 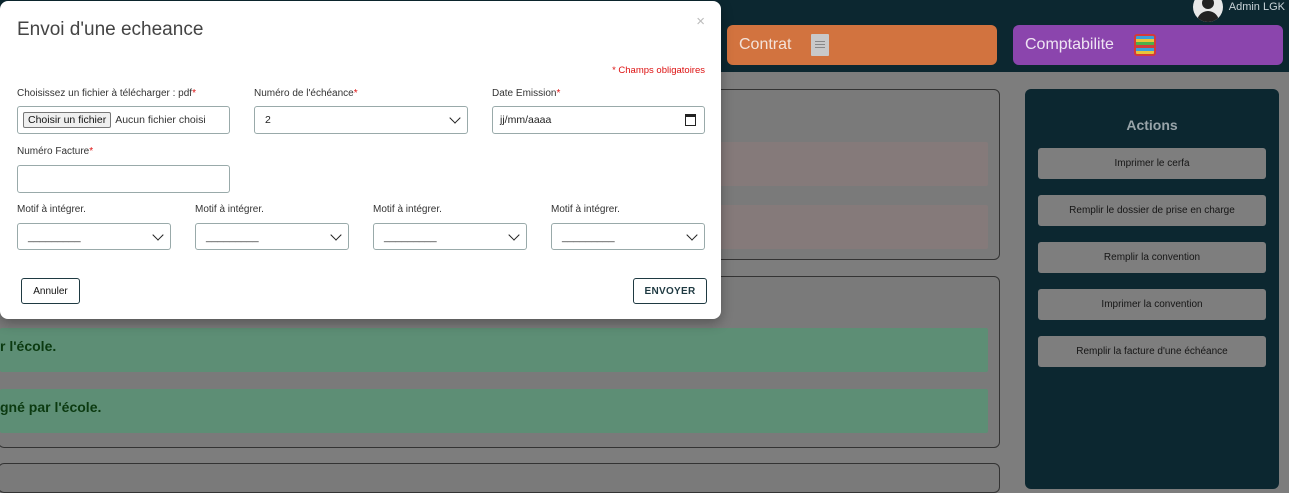 What do you see at coordinates (598, 120) in the screenshot?
I see `date-input: jj/mm/aaaa` at bounding box center [598, 120].